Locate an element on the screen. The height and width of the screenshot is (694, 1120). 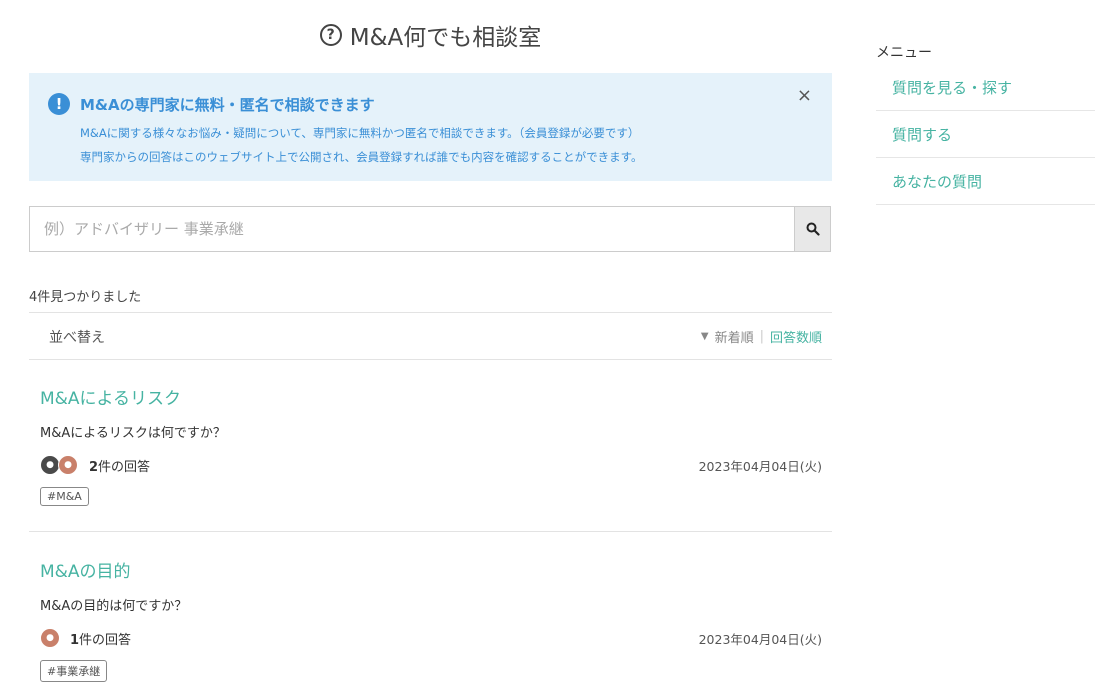
sidebar-item-browse: 質問を見る・探す is located at coordinates (985, 87).